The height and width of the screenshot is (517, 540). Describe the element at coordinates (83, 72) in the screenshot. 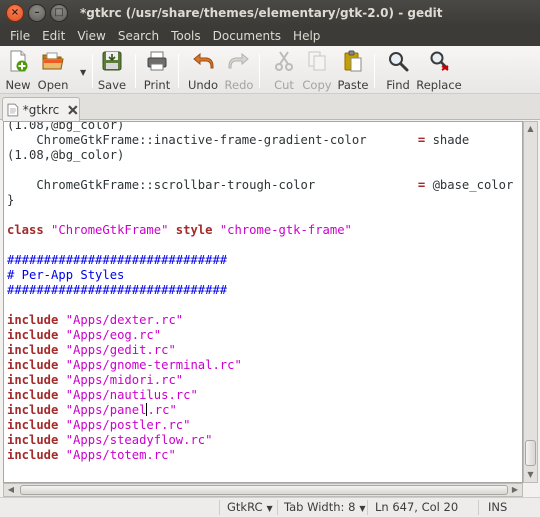

I see `open-dropdown-arrow-icon: ▼` at that location.